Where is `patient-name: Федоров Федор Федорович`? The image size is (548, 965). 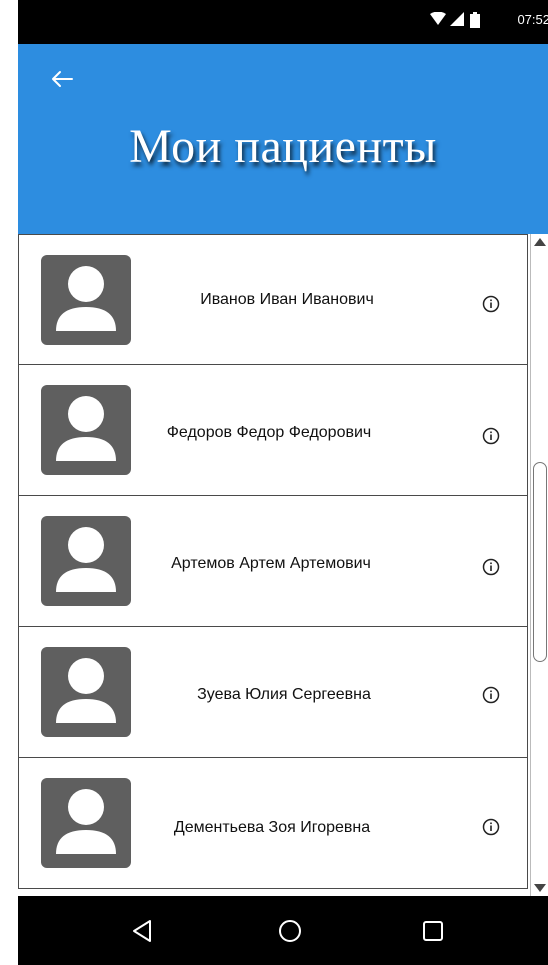
patient-name: Федоров Федор Федорович is located at coordinates (269, 432).